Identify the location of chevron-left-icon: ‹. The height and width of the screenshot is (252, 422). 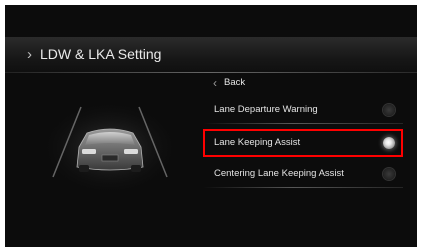
(215, 83).